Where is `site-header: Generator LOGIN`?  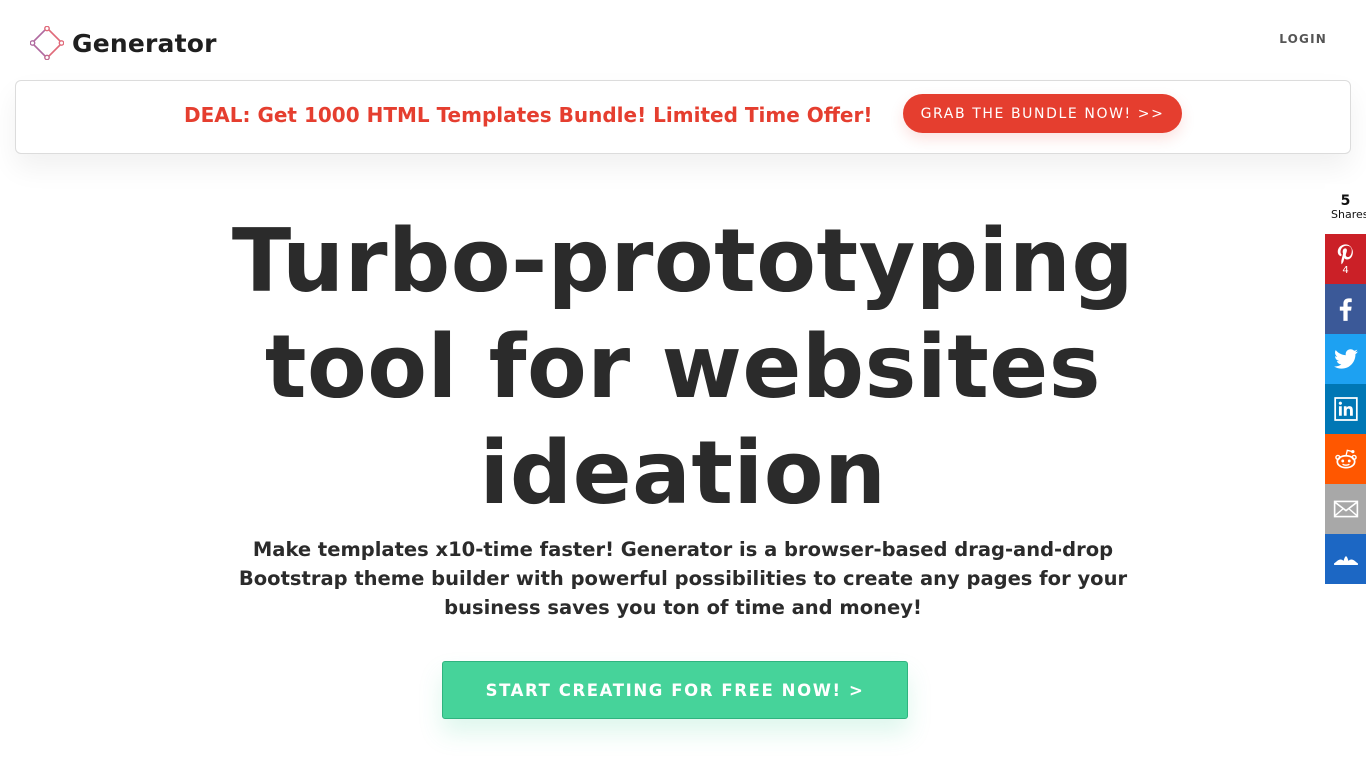
site-header: Generator LOGIN is located at coordinates (683, 40).